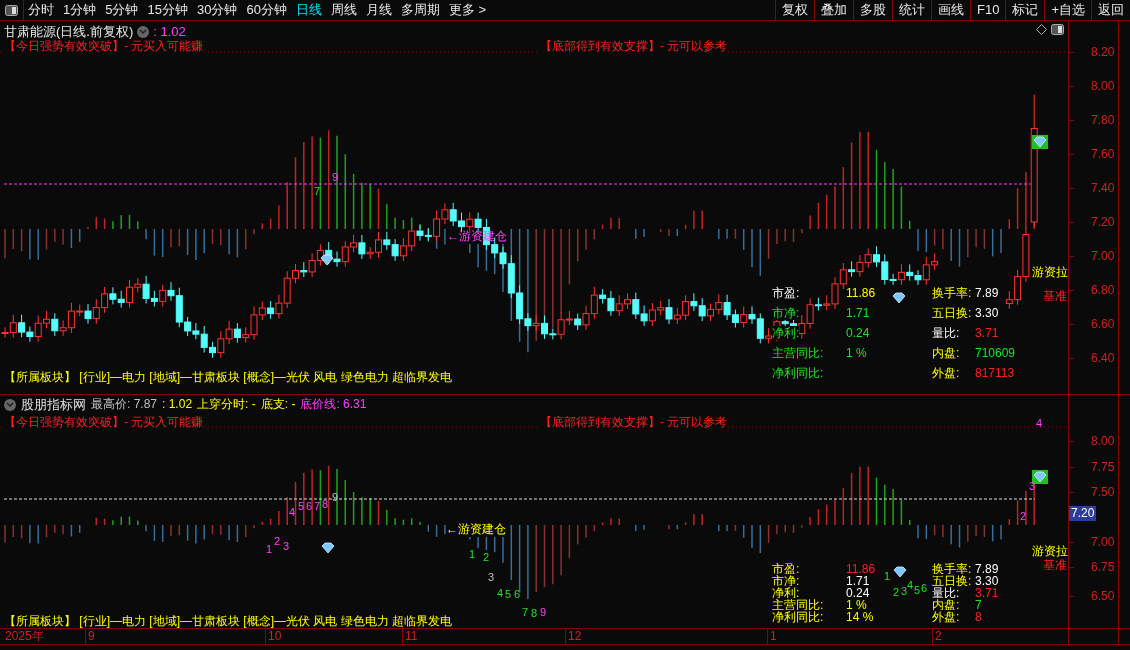 Image resolution: width=1130 pixels, height=650 pixels. Describe the element at coordinates (420, 10) in the screenshot. I see `period-tab: 多周期` at that location.